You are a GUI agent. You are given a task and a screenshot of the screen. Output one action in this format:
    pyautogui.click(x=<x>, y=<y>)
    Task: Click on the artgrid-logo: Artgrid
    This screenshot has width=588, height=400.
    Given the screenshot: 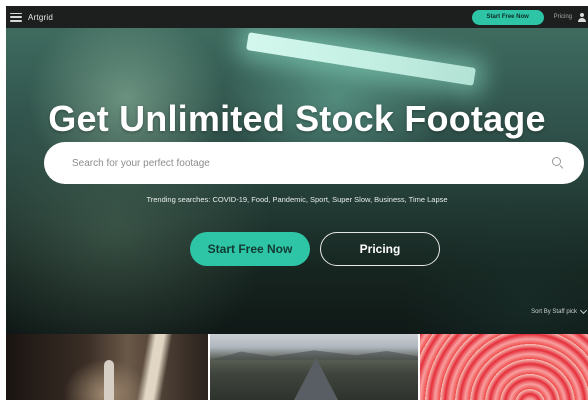 What is the action you would take?
    pyautogui.click(x=40, y=17)
    